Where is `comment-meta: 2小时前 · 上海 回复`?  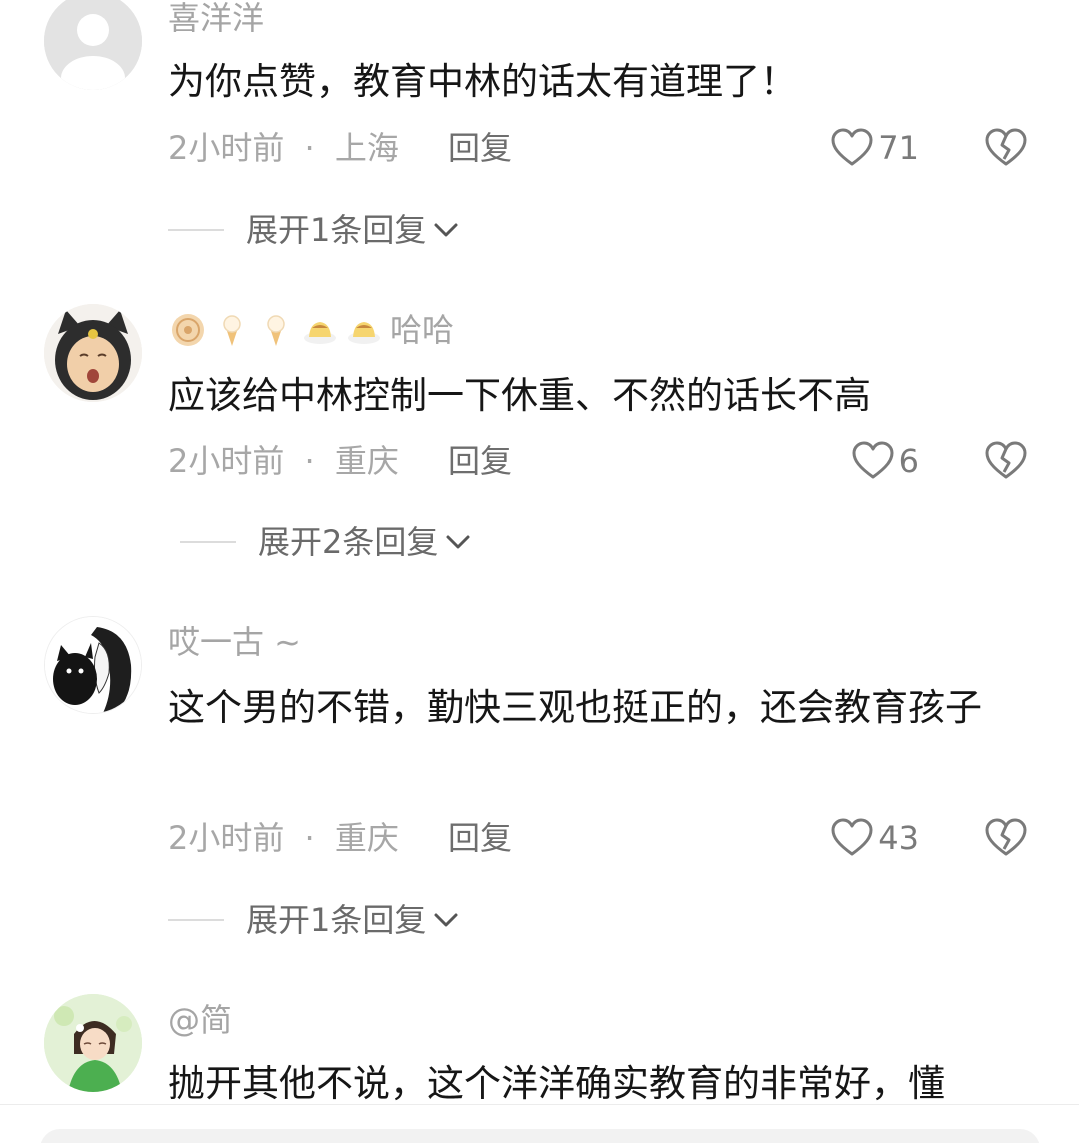
comment-meta: 2小时前 · 上海 回复 is located at coordinates (340, 148).